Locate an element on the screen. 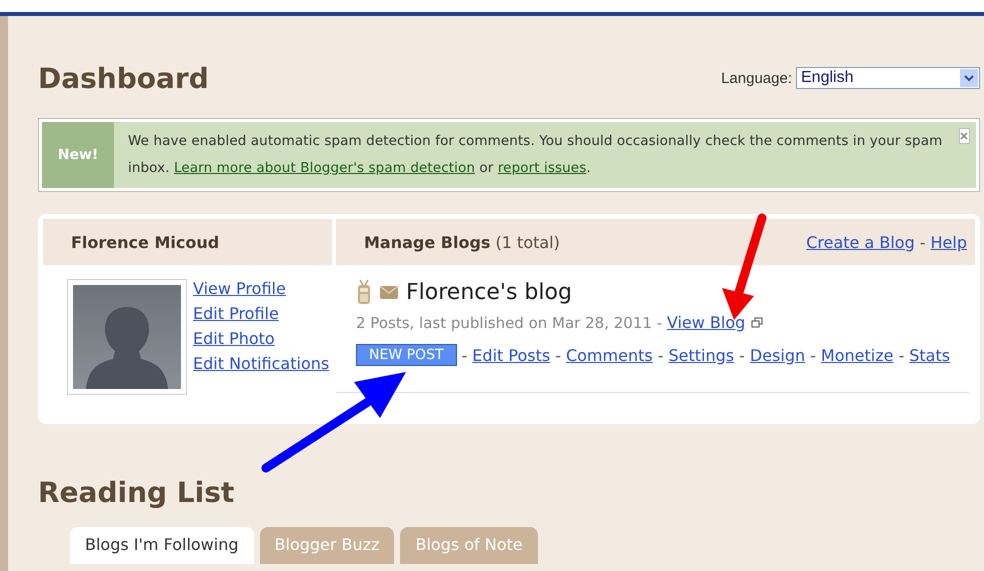  blog-action-link: Edit Posts is located at coordinates (511, 355).